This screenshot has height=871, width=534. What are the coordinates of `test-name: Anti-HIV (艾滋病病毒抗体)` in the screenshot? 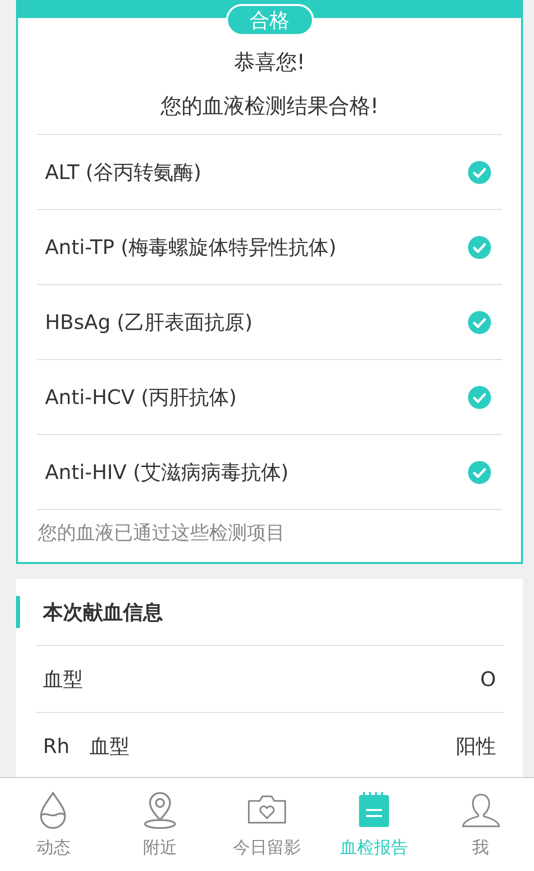 It's located at (167, 472).